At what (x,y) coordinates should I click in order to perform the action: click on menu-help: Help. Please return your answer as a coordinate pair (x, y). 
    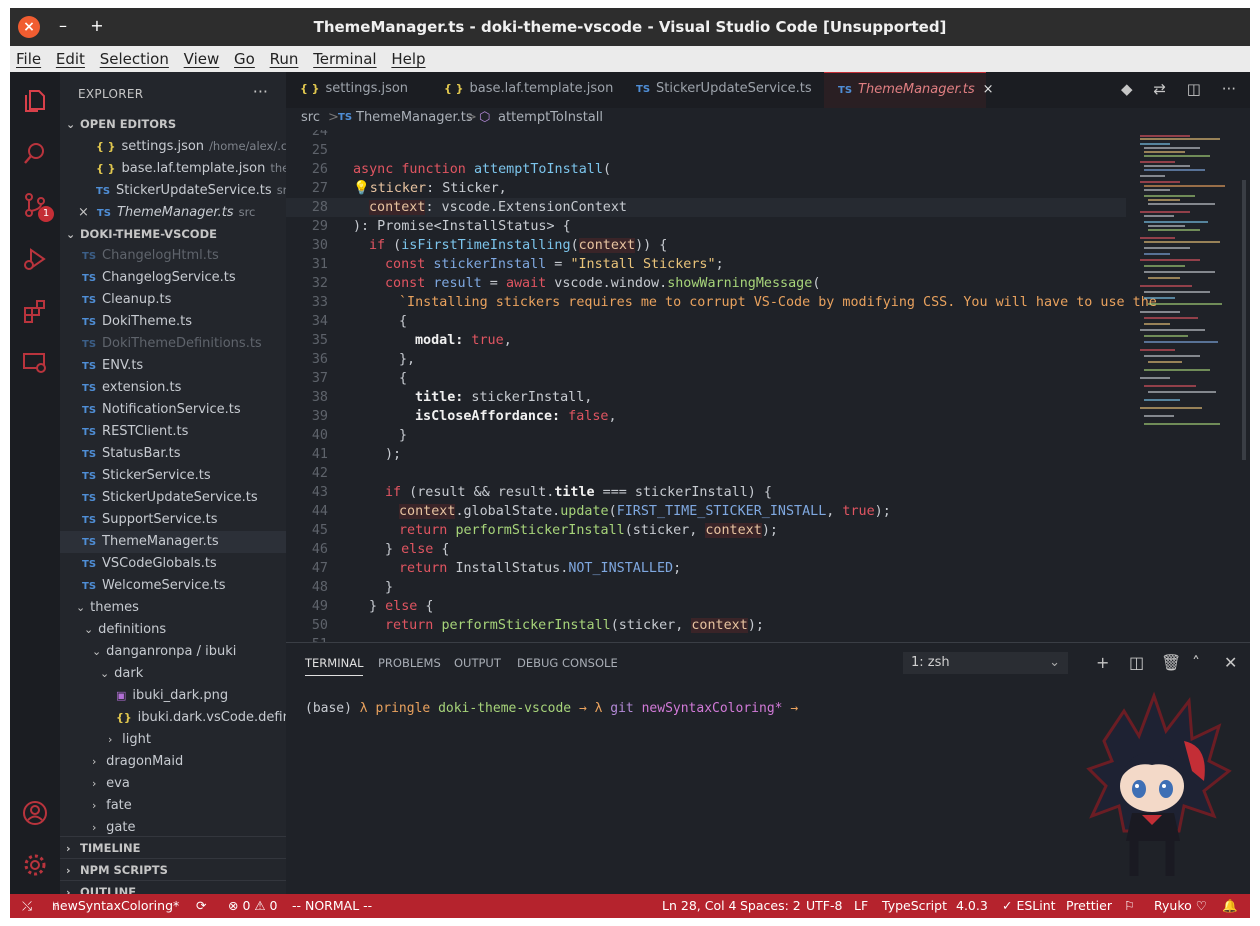
    Looking at the image, I should click on (408, 59).